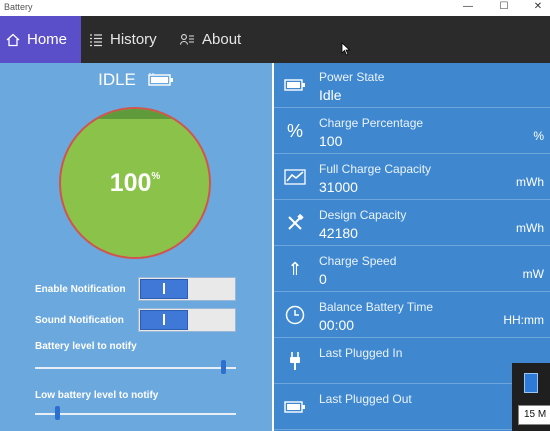 The height and width of the screenshot is (431, 550). I want to click on percent-sign: %, so click(156, 176).